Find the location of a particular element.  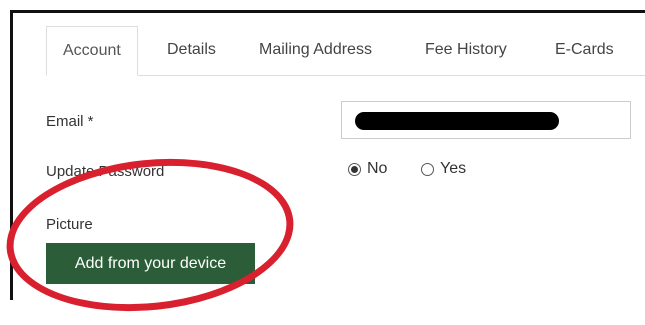

tab-e-cards: E-Cards is located at coordinates (584, 50).